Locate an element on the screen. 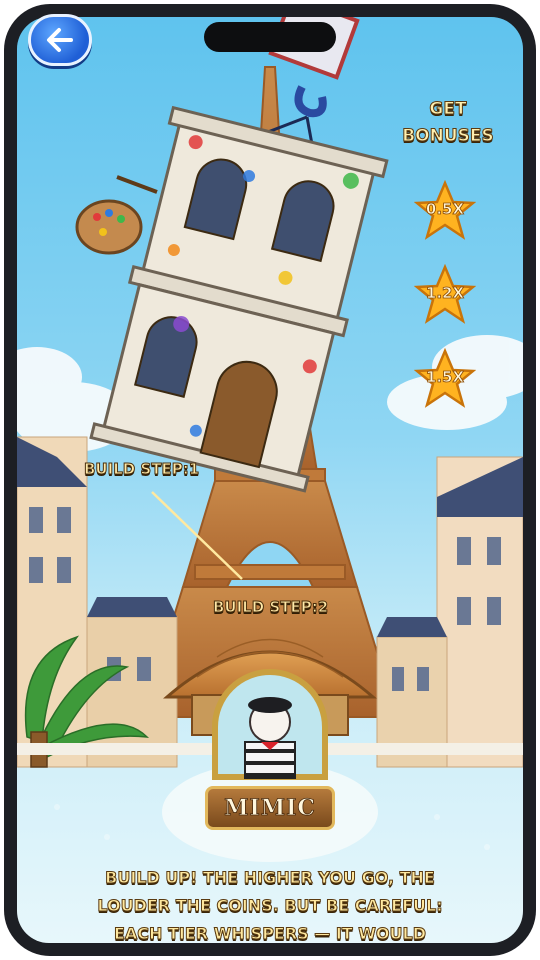 This screenshot has height=960, width=540. description-line-2: LOUDER THE COINS. BUT BE CAREFUL: is located at coordinates (270, 906).